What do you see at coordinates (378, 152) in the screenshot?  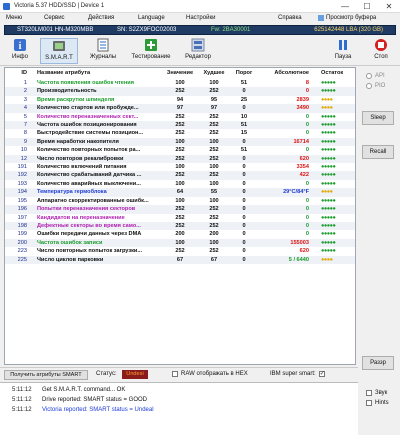 I see `recall-button: Recall` at bounding box center [378, 152].